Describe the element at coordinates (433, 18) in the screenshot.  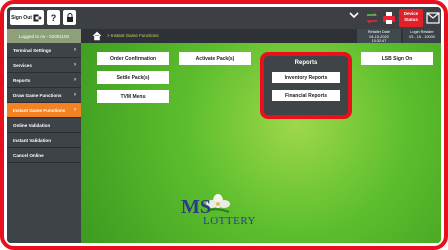
I see `mail-icon` at that location.